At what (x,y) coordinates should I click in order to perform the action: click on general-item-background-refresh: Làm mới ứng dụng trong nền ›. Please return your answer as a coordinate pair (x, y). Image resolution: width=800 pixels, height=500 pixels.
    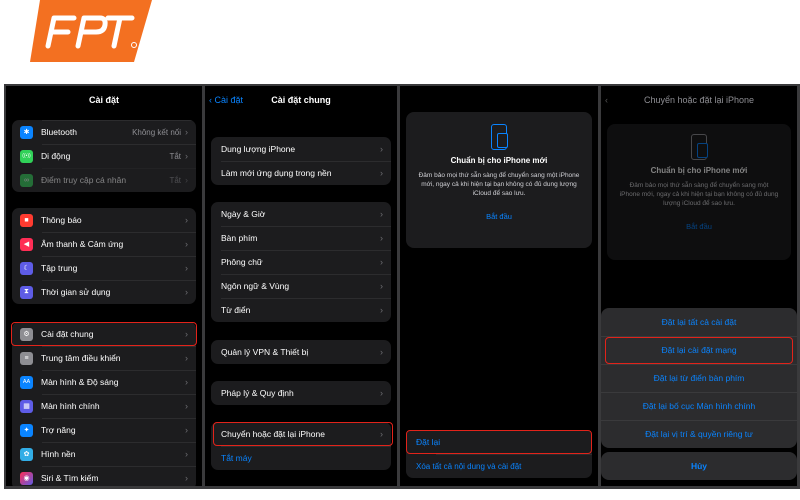
    Looking at the image, I should click on (301, 173).